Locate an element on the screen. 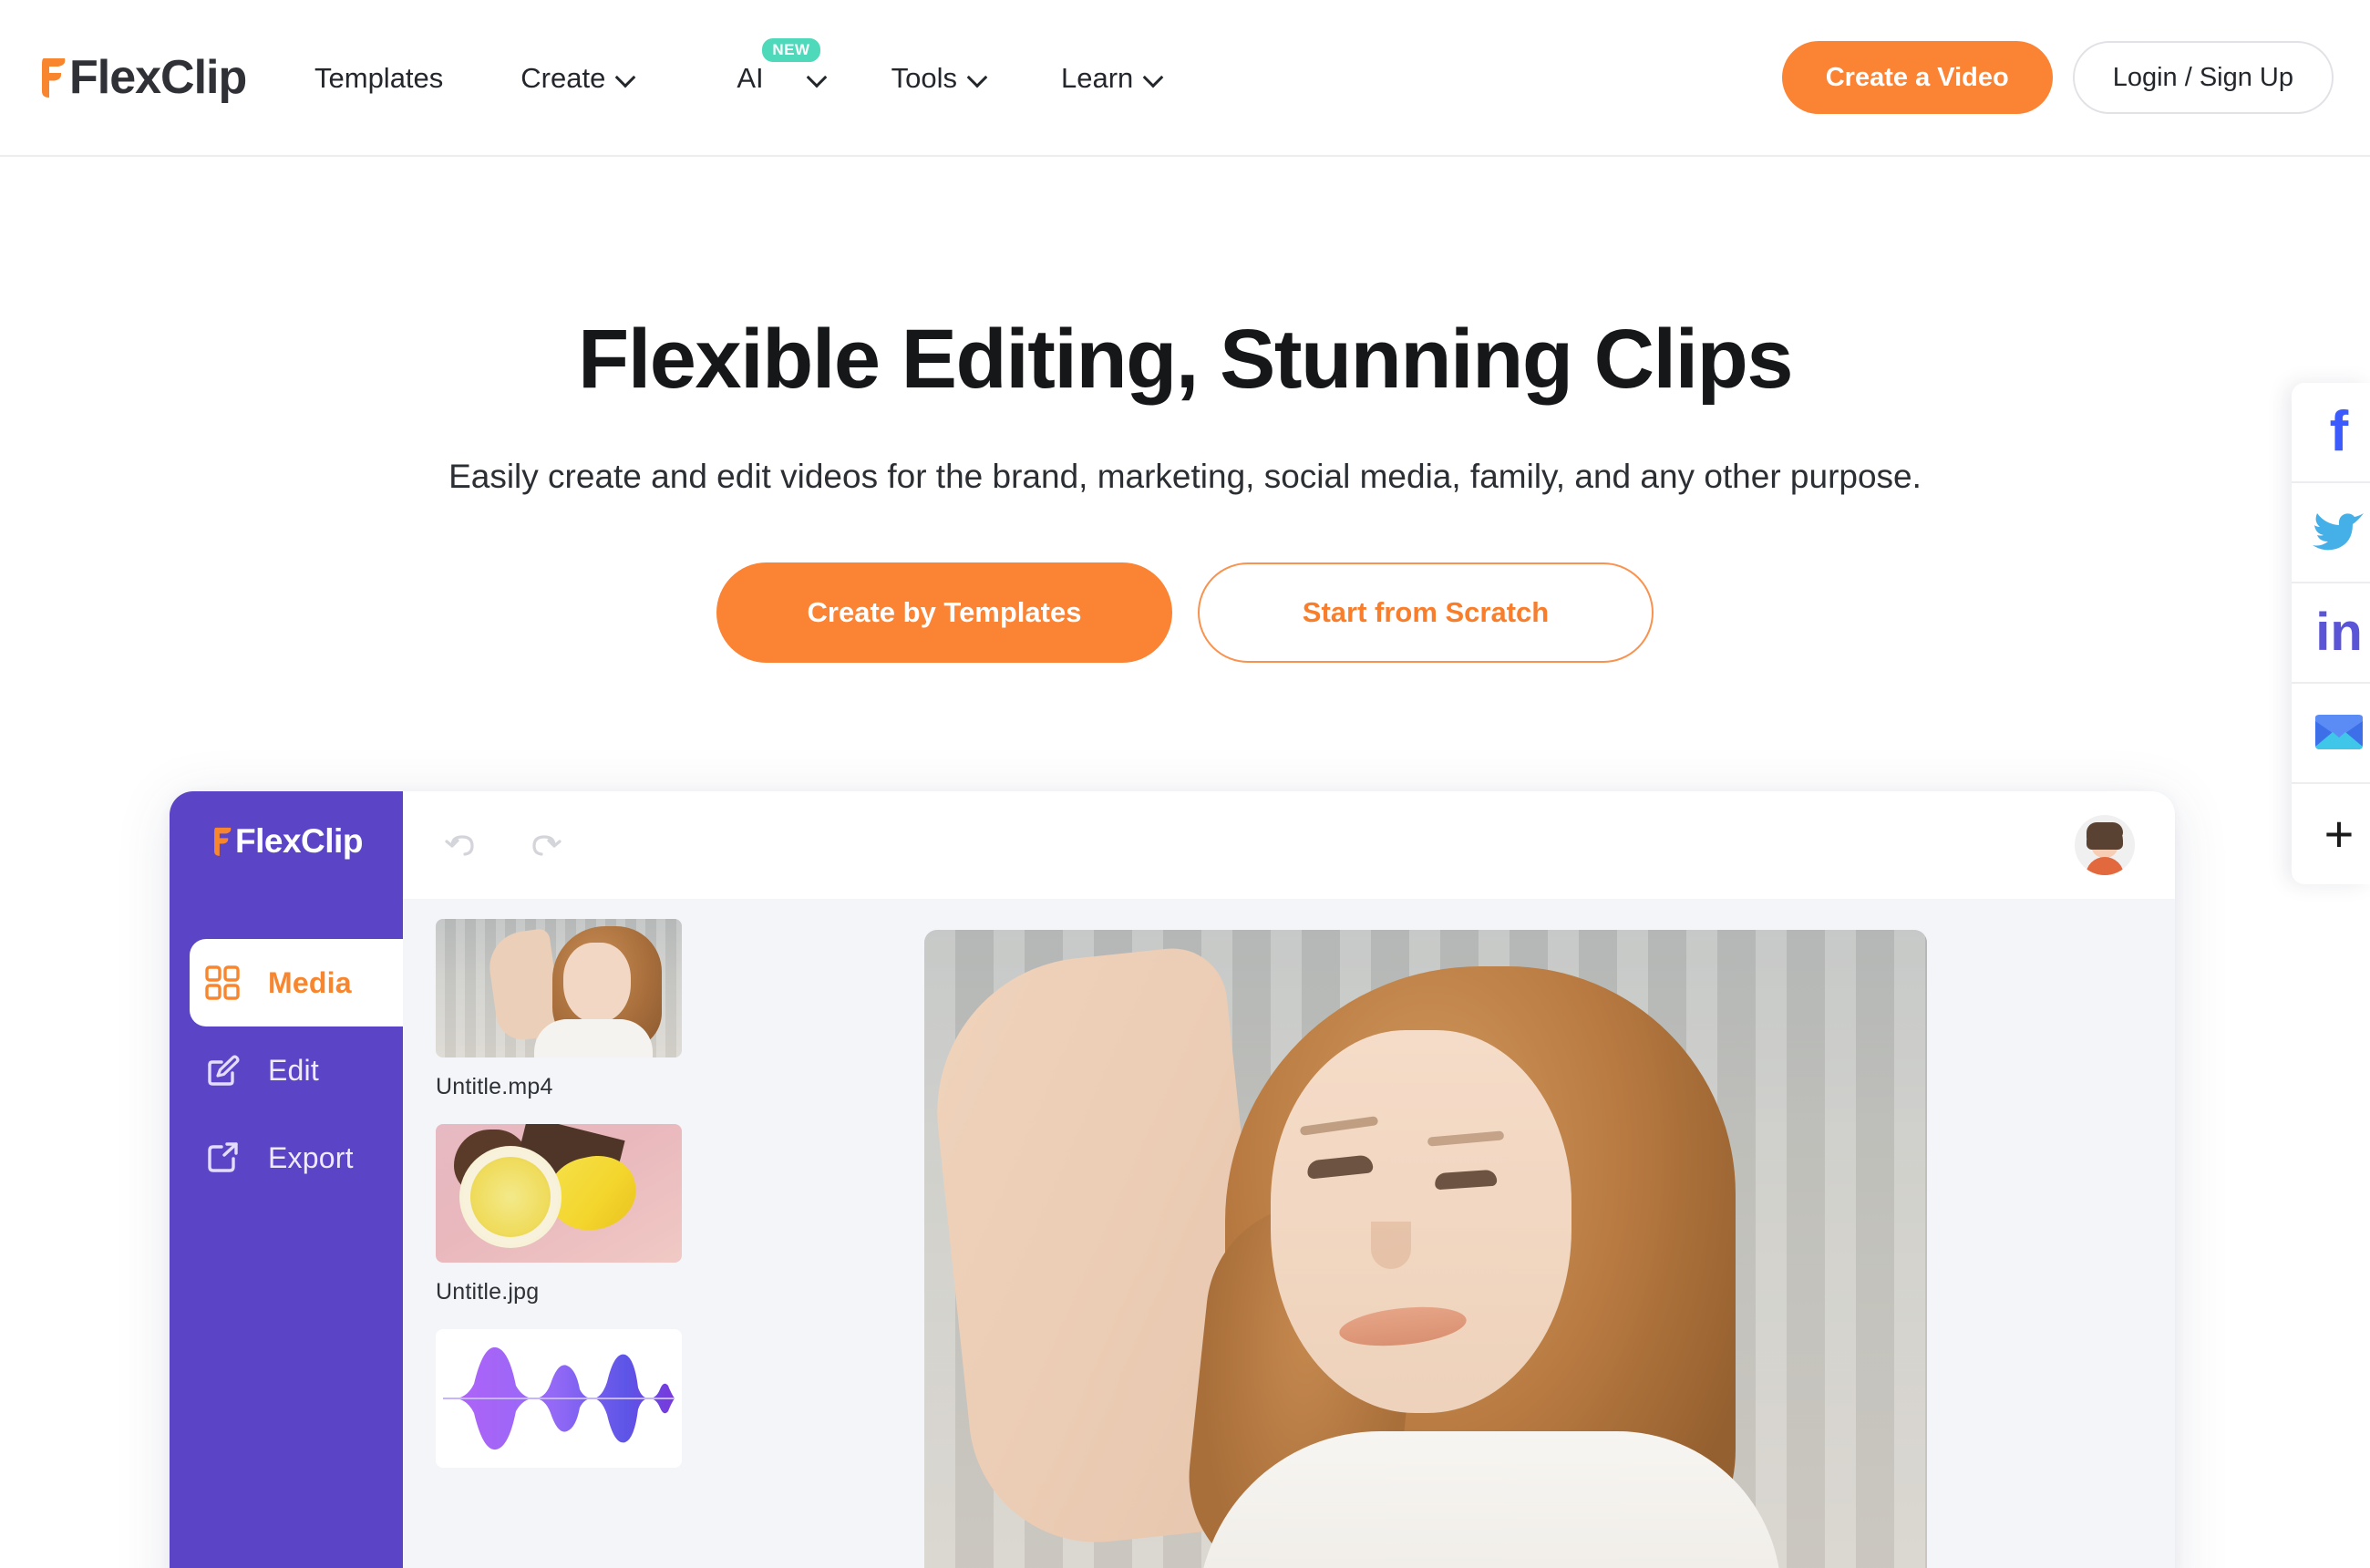 Image resolution: width=2370 pixels, height=1568 pixels. flexclip-logo: FlexClip is located at coordinates (141, 77).